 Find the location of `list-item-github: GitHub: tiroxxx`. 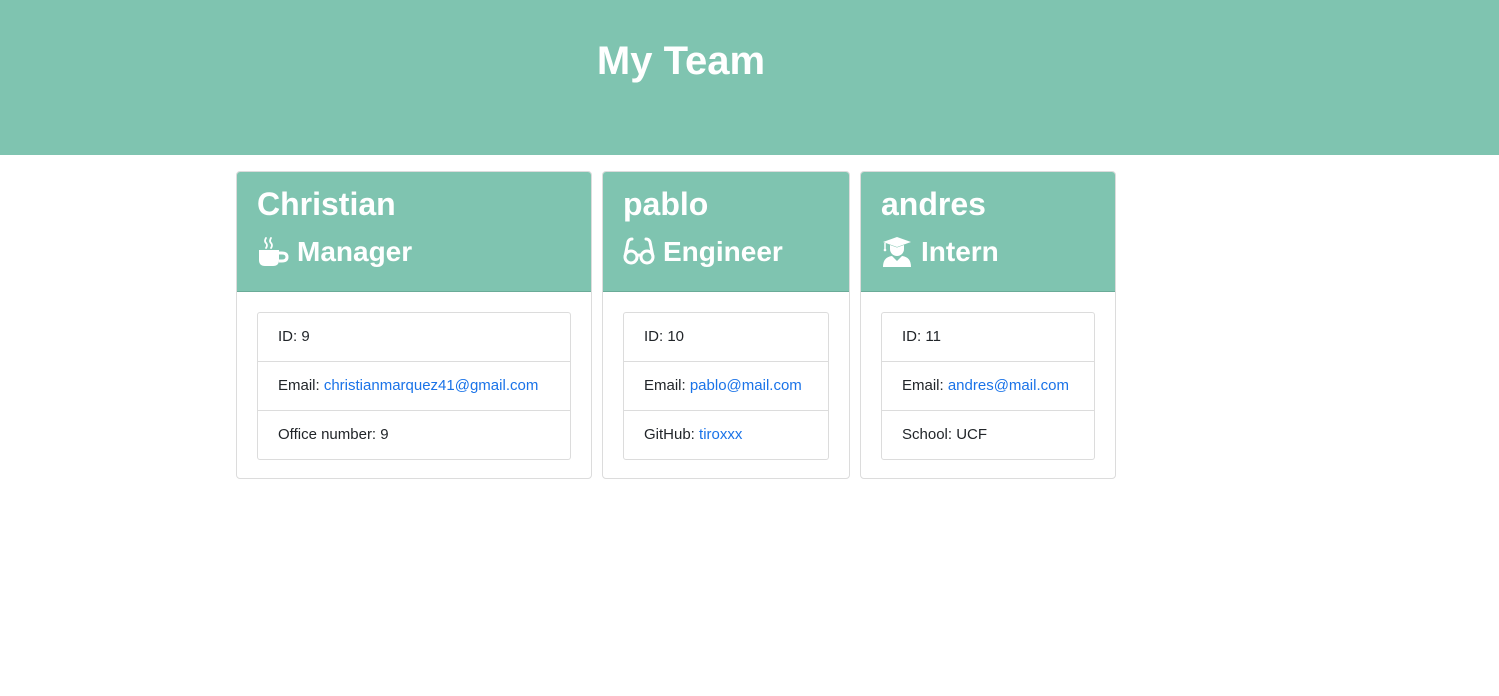

list-item-github: GitHub: tiroxxx is located at coordinates (726, 434).